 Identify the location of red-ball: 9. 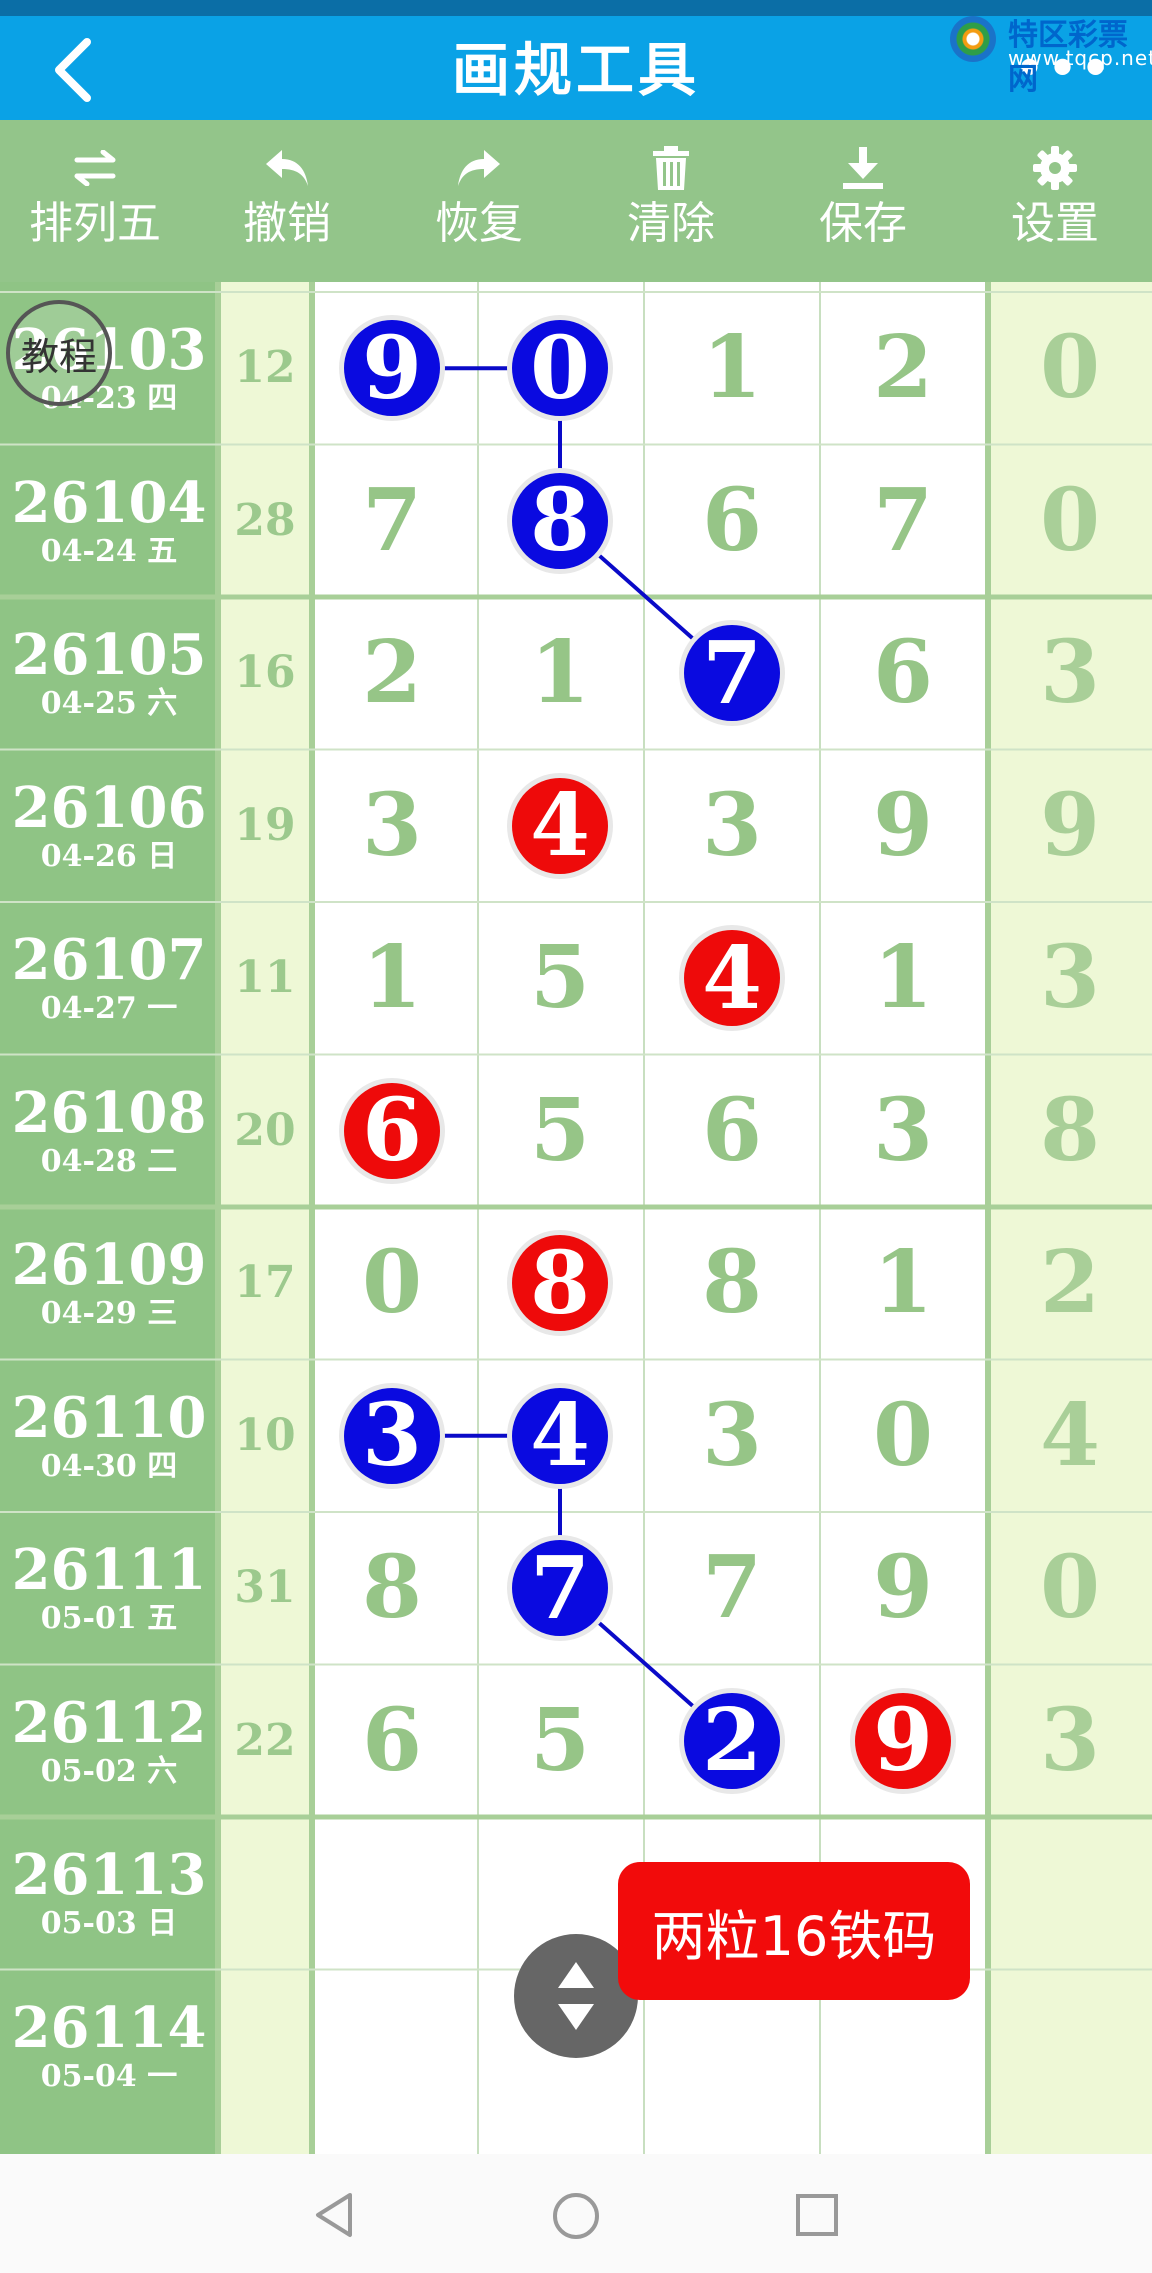
(903, 1740).